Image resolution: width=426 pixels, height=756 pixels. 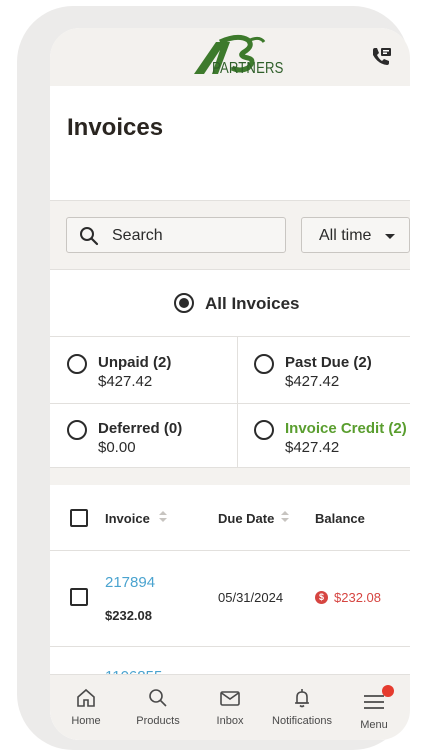 What do you see at coordinates (230, 476) in the screenshot?
I see `section-spacer` at bounding box center [230, 476].